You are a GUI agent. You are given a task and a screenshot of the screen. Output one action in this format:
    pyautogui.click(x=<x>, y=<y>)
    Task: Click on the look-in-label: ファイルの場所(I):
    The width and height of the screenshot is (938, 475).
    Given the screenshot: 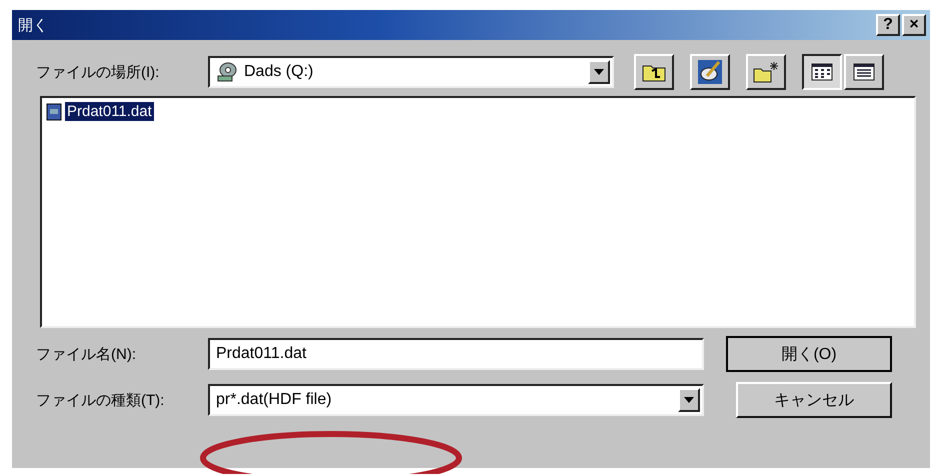 What is the action you would take?
    pyautogui.click(x=97, y=72)
    